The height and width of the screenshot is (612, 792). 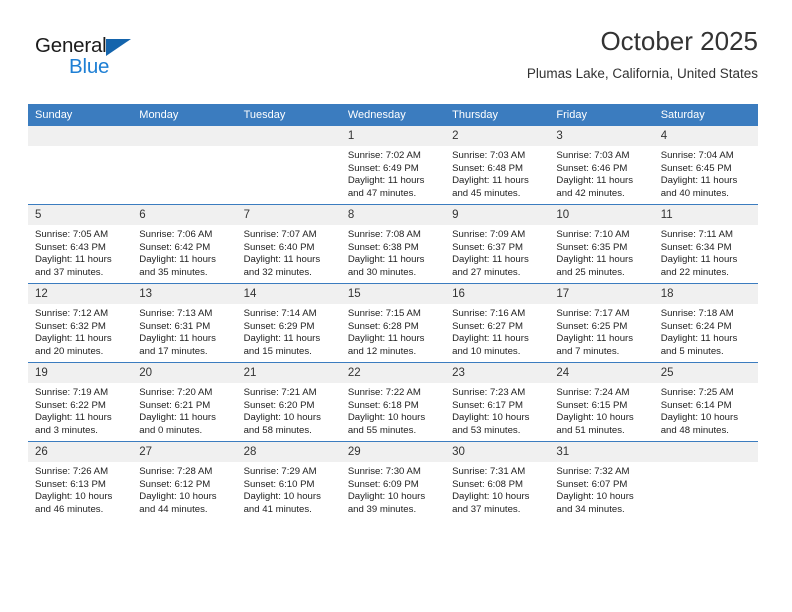 What do you see at coordinates (382, 272) in the screenshot?
I see `daylight-text-line2: and 30 minutes.` at bounding box center [382, 272].